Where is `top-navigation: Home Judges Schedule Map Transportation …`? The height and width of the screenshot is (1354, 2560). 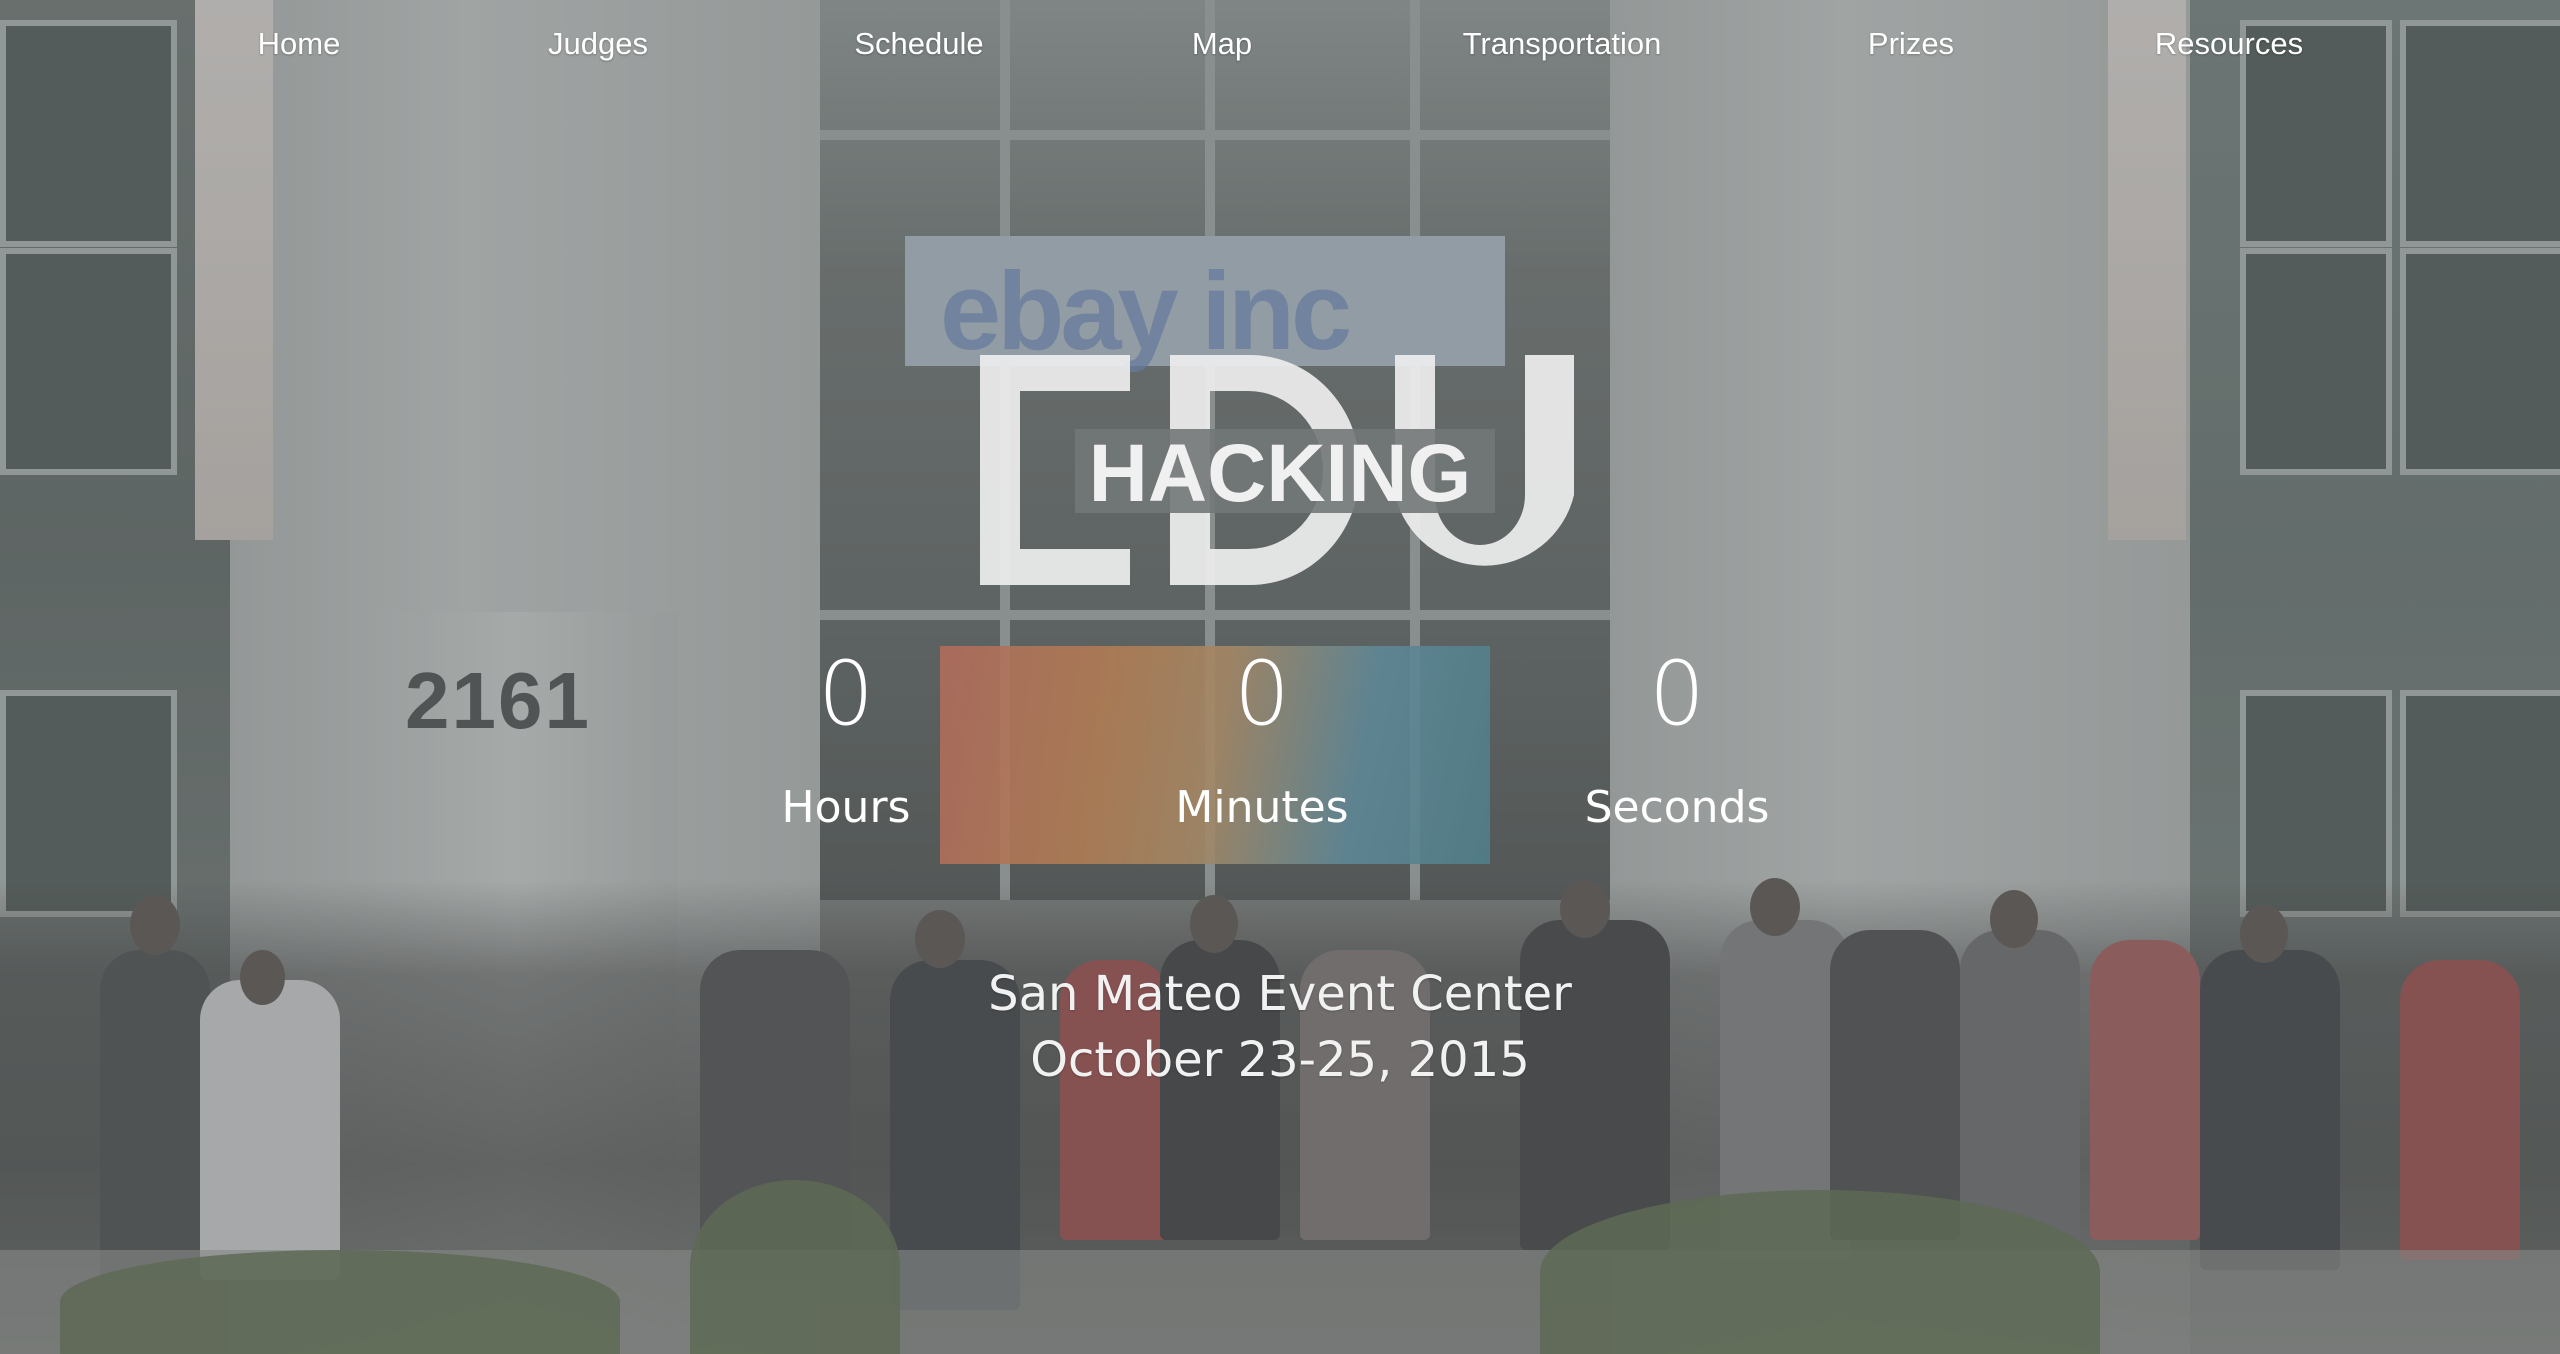 top-navigation: Home Judges Schedule Map Transportation … is located at coordinates (1280, 45).